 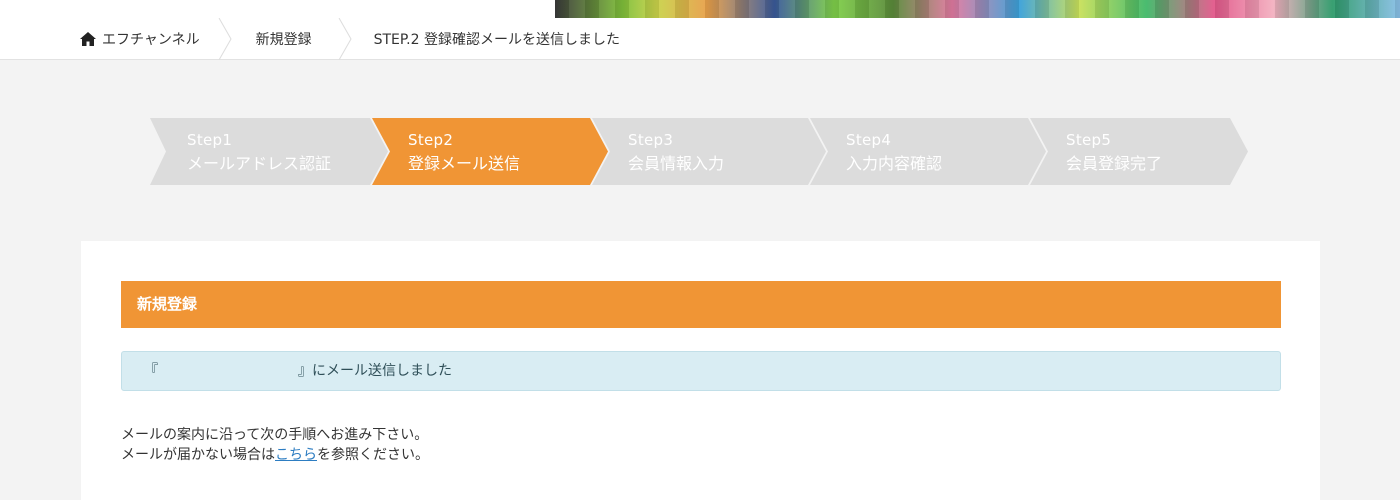 I want to click on help-link: こちら, so click(x=296, y=455).